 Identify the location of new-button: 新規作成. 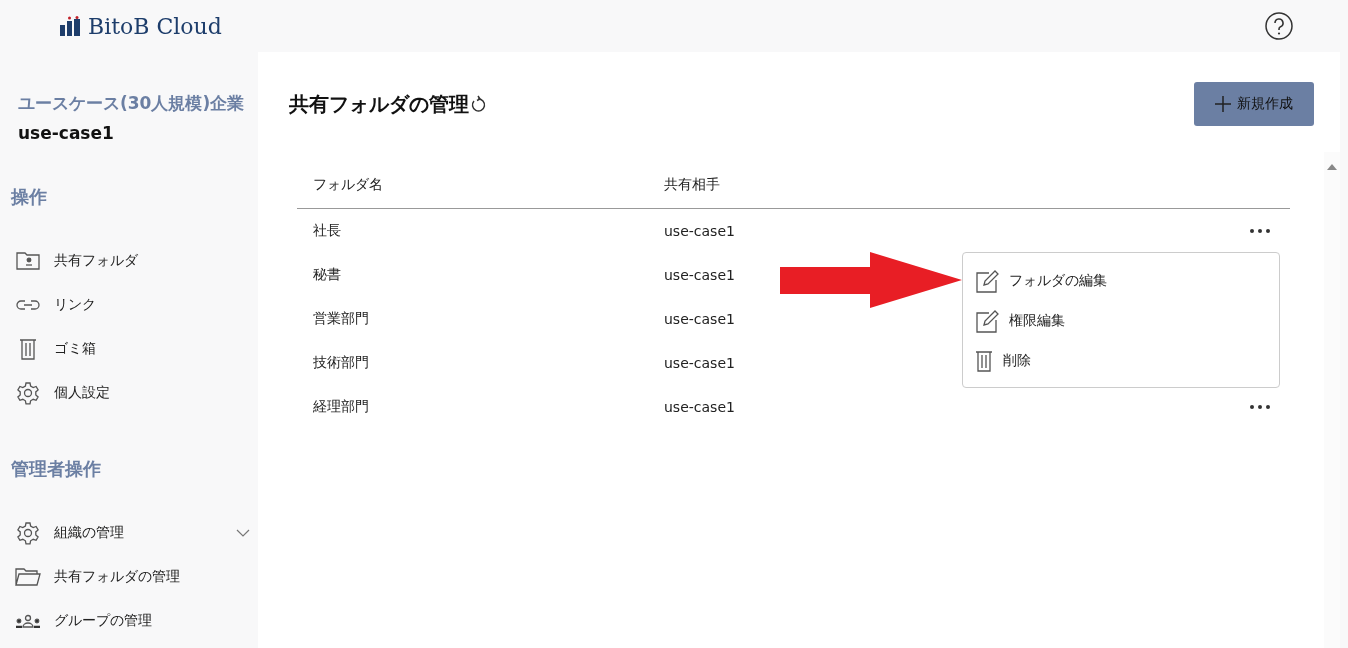
(1254, 104).